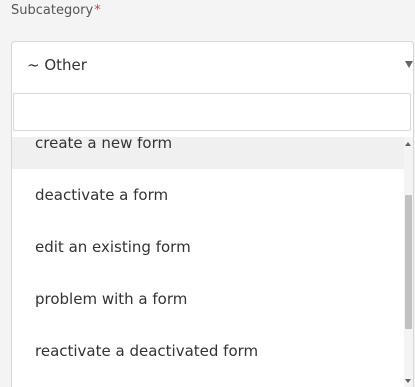 This screenshot has height=387, width=415. I want to click on scroll-up-icon, so click(408, 144).